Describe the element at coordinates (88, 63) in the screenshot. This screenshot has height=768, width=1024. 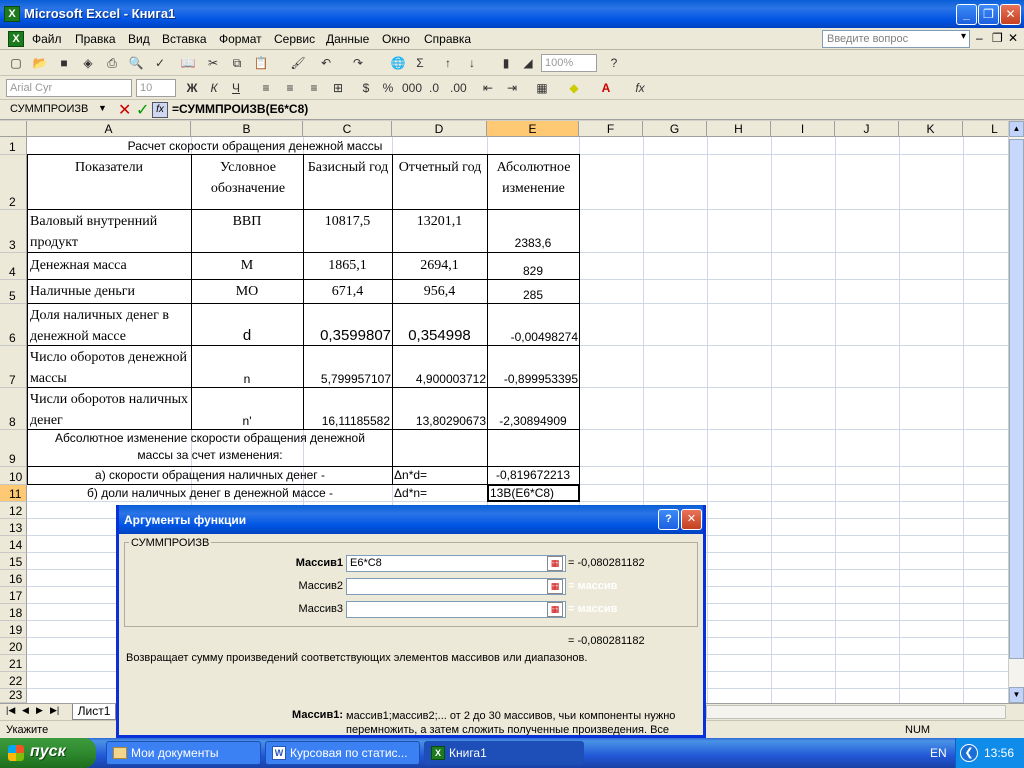
I see `permission-icon: ◈` at that location.